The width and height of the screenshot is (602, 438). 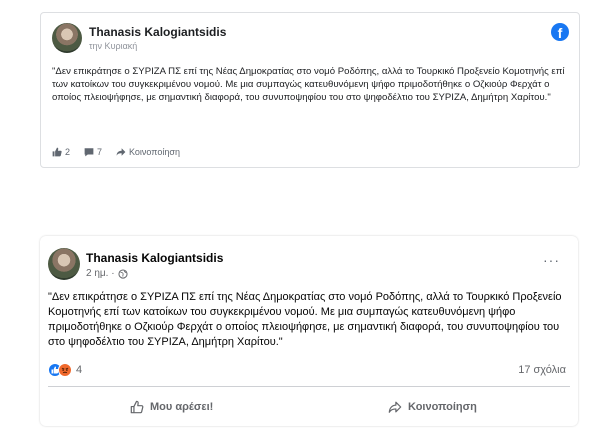 What do you see at coordinates (89, 152) in the screenshot?
I see `comment-icon` at bounding box center [89, 152].